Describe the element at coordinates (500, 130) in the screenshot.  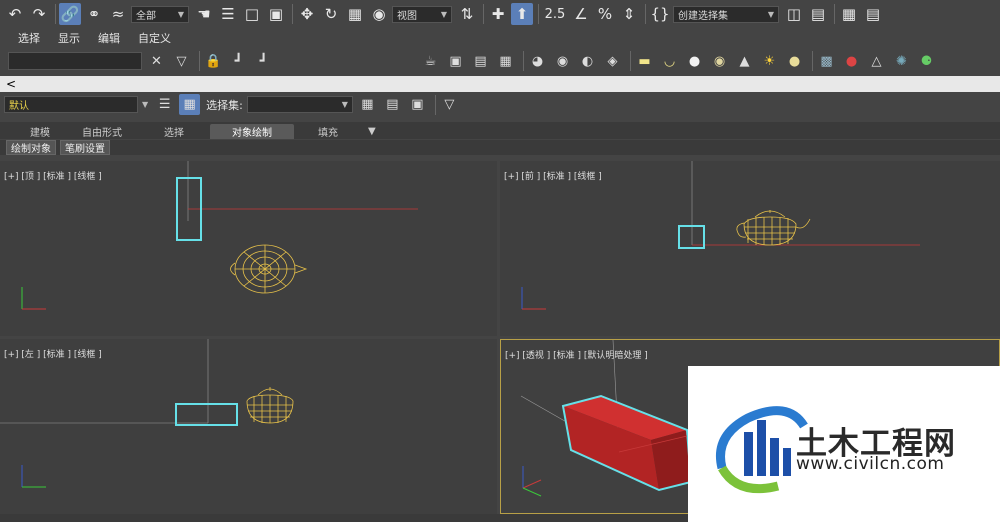
I see `ribbon-tabs: 建模 自由形式 选择 对象绘制 填充 ▼` at that location.